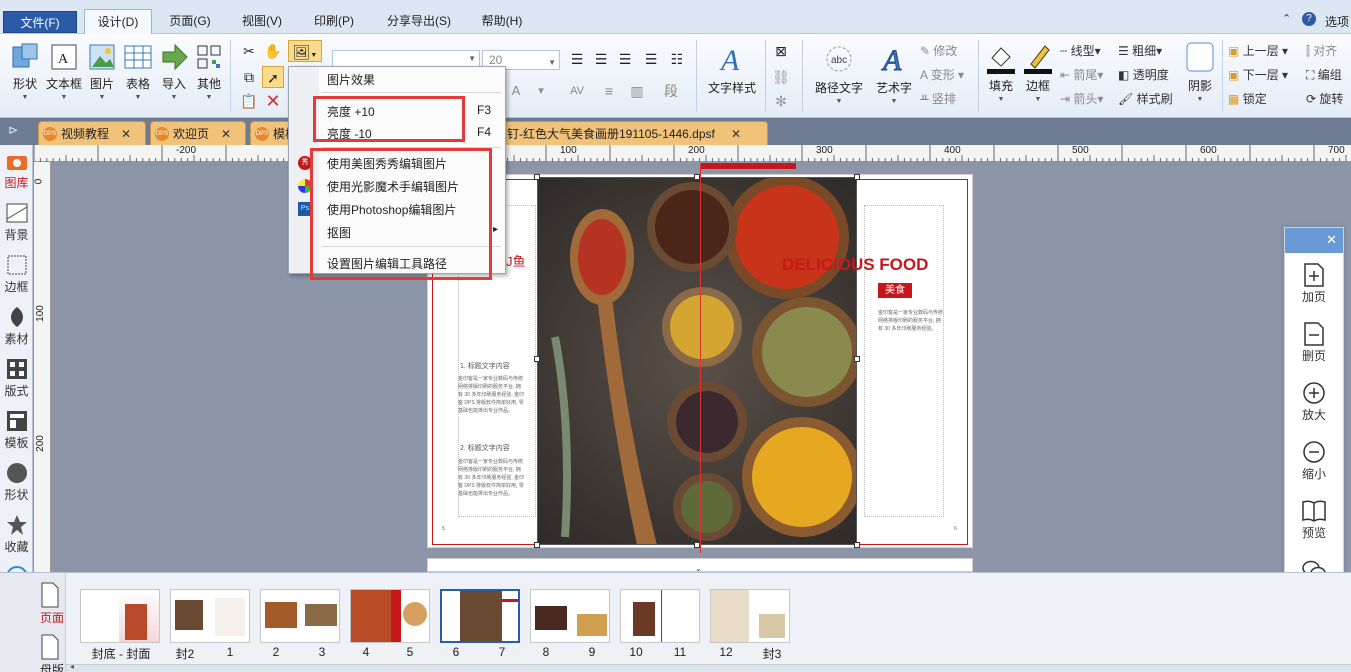  What do you see at coordinates (677, 59) in the screenshot?
I see `distribute-icon: ☷` at bounding box center [677, 59].